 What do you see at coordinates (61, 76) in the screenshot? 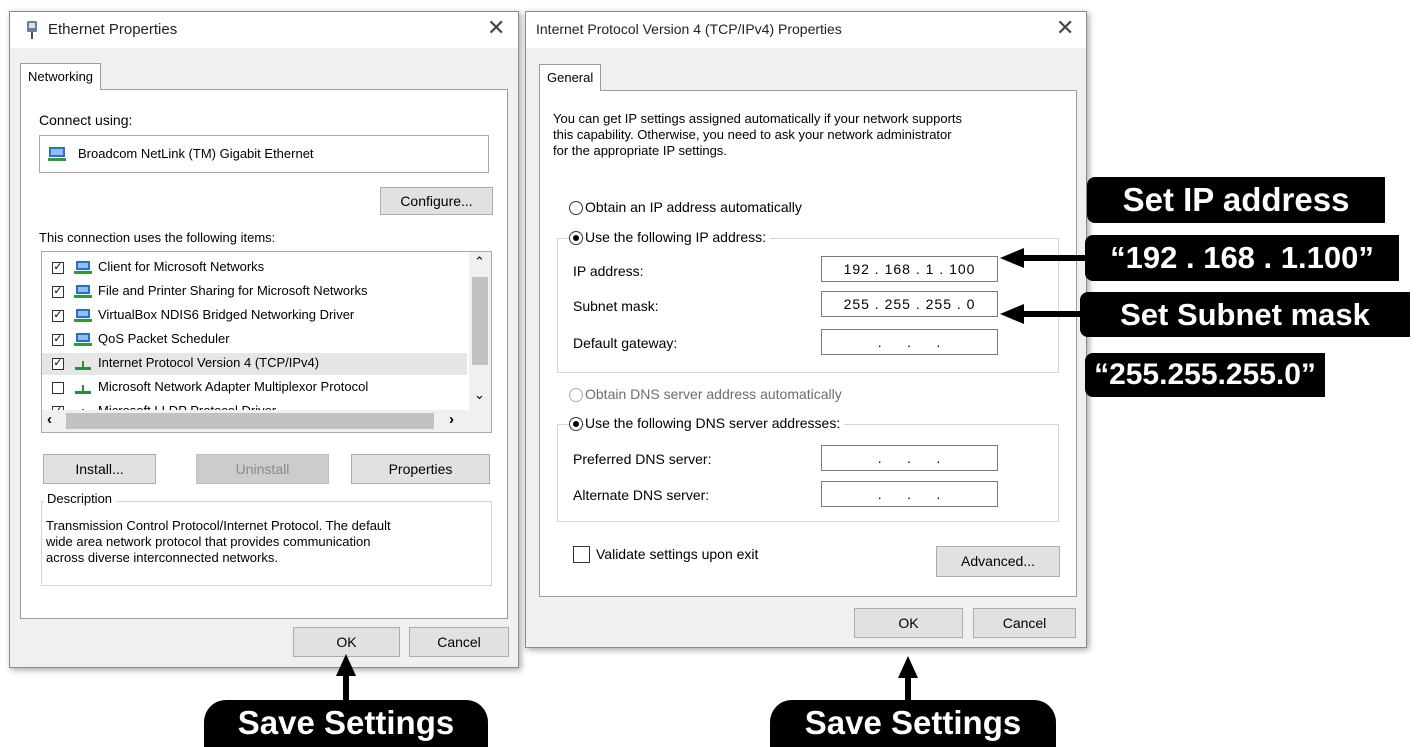
I see `tab-networking: Networking` at bounding box center [61, 76].